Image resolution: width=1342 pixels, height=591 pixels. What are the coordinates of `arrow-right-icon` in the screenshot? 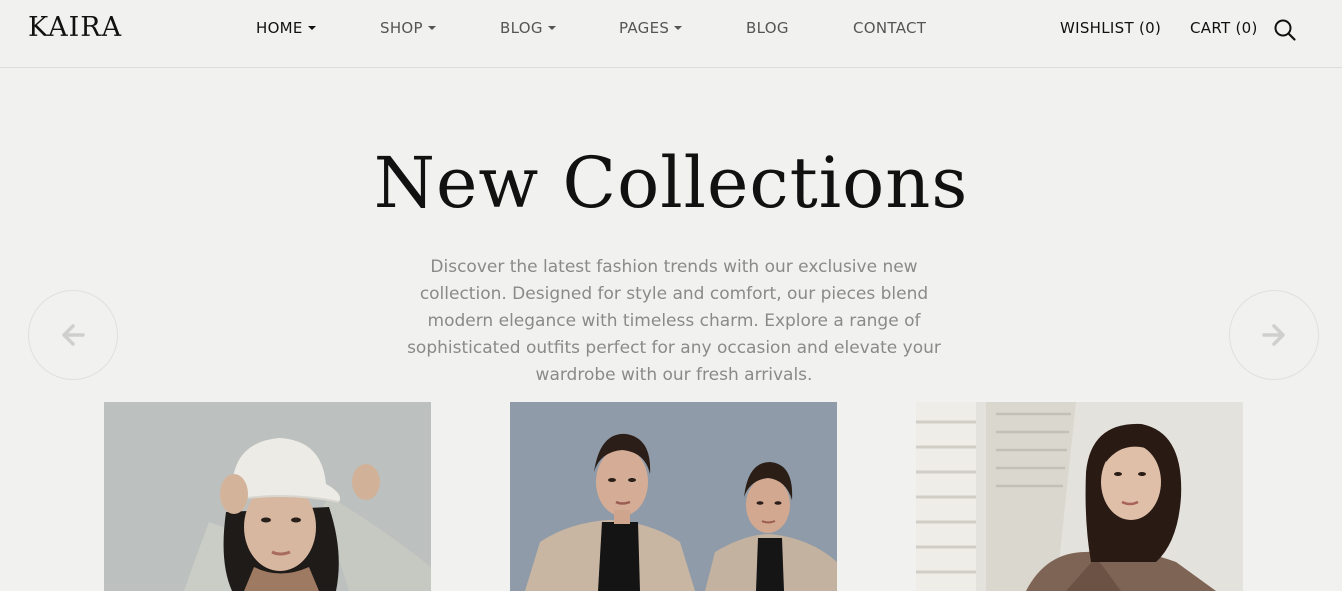 It's located at (1273, 335).